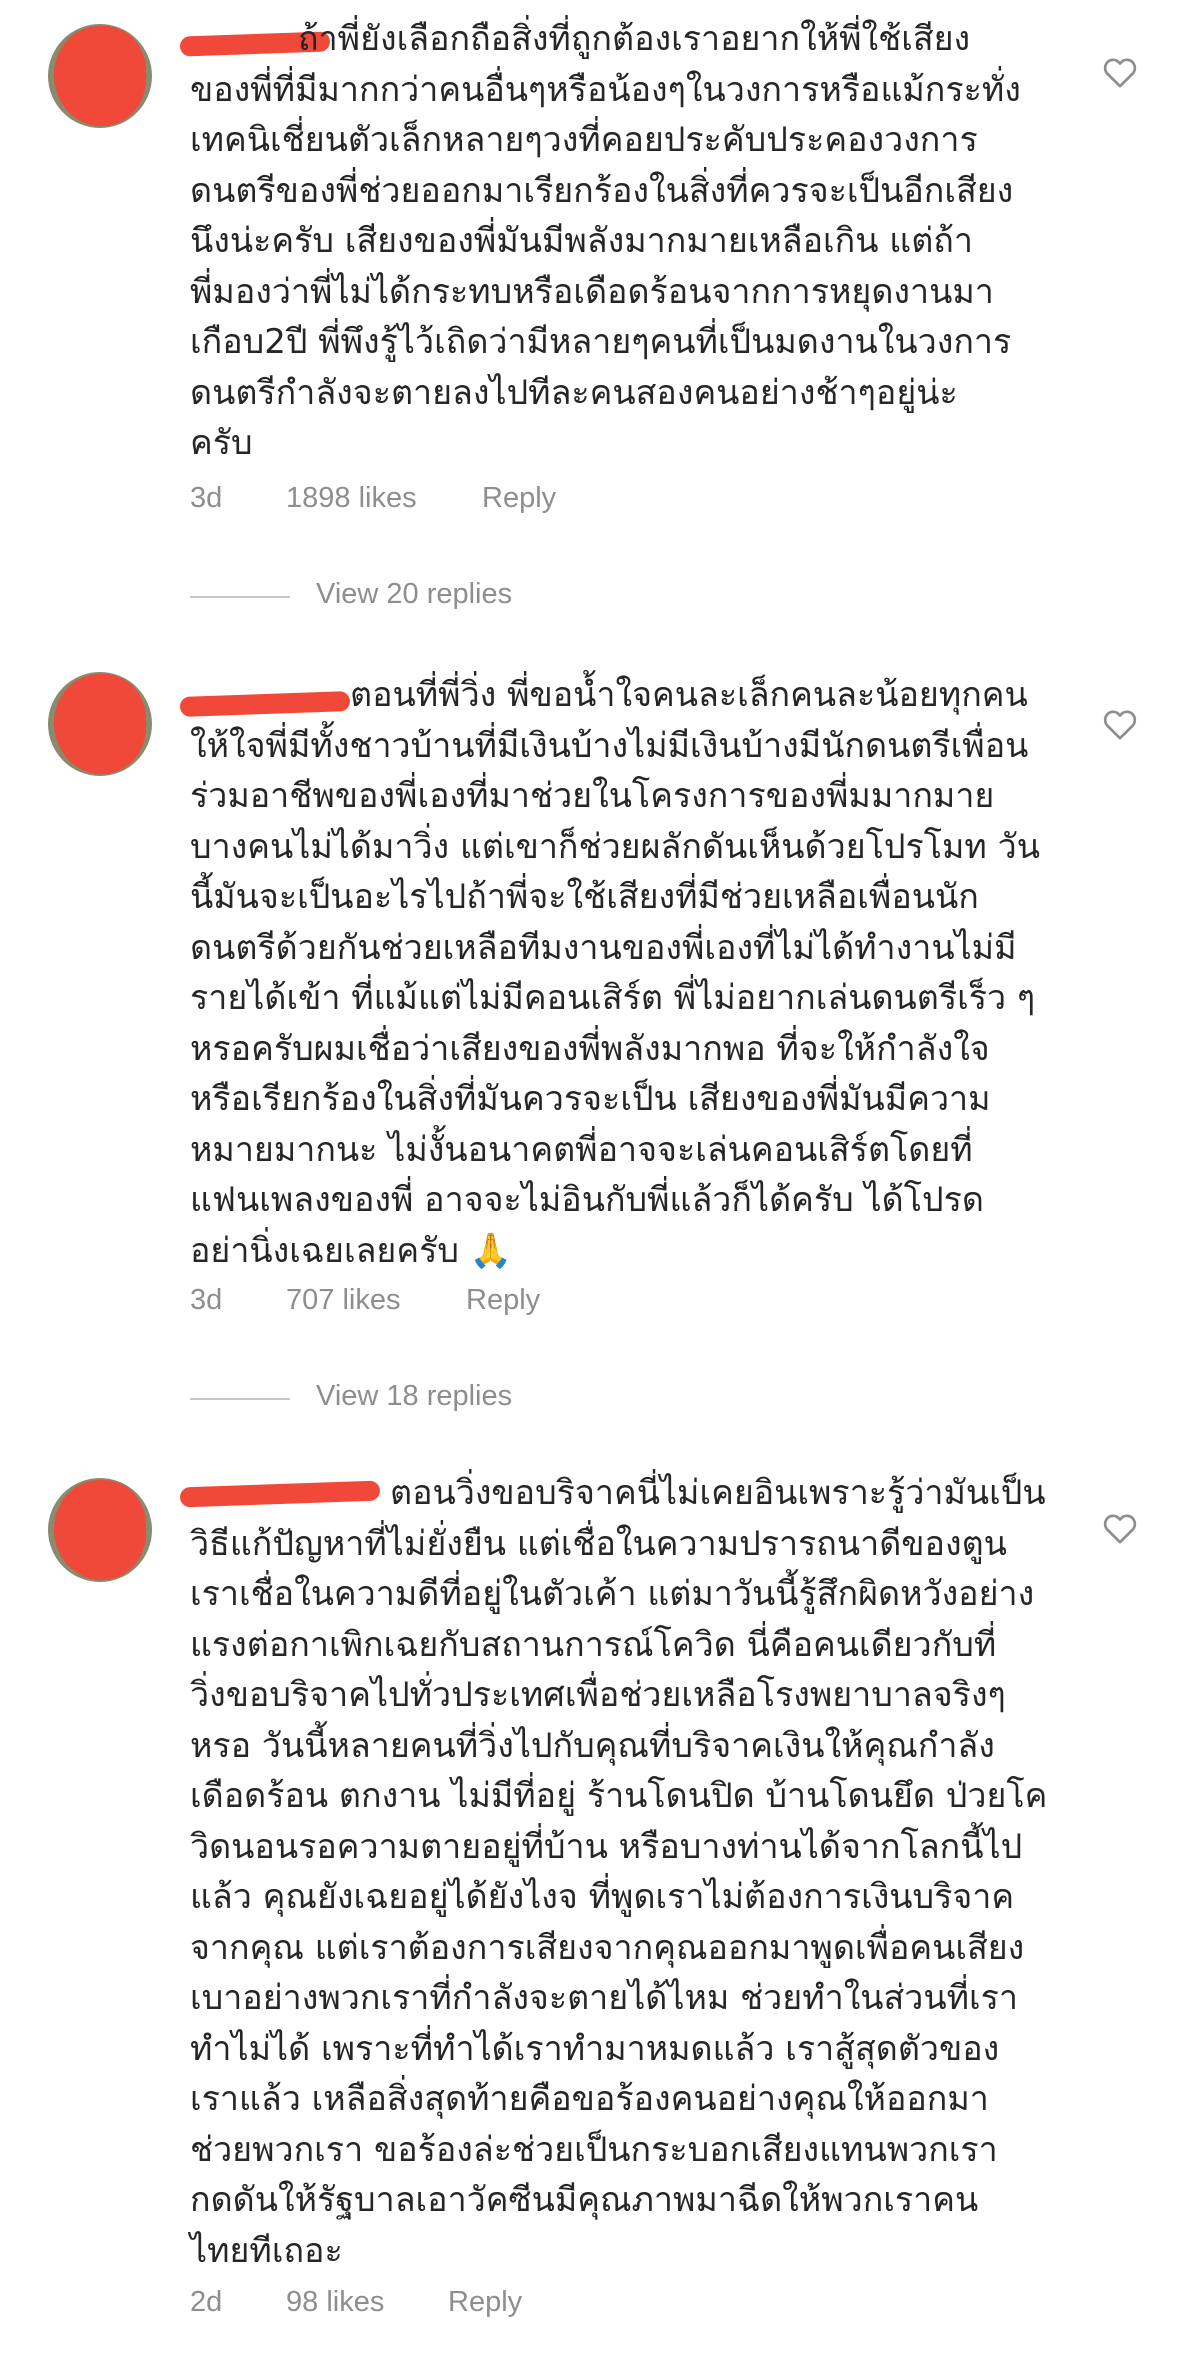 The height and width of the screenshot is (2353, 1200). What do you see at coordinates (414, 1396) in the screenshot?
I see `view-replies-label: View 18 replies` at bounding box center [414, 1396].